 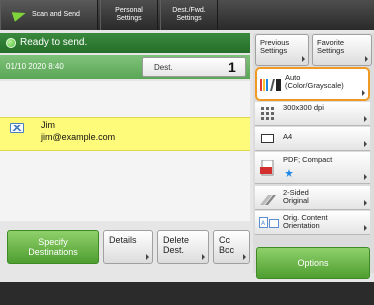 What do you see at coordinates (128, 247) in the screenshot?
I see `details-button: Details` at bounding box center [128, 247].